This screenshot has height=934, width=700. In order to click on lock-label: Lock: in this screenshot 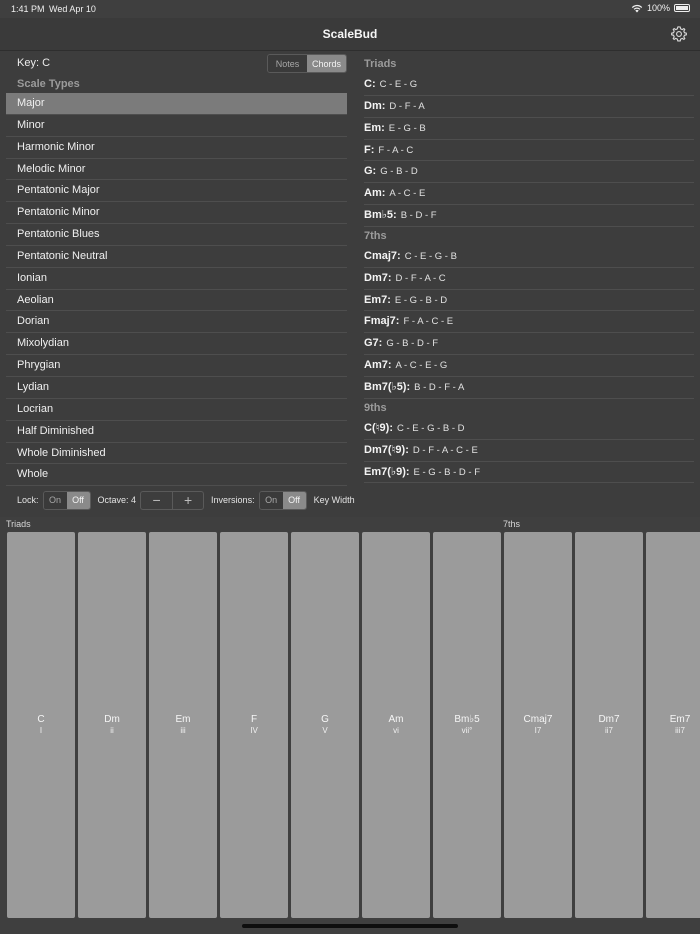, I will do `click(28, 500)`.